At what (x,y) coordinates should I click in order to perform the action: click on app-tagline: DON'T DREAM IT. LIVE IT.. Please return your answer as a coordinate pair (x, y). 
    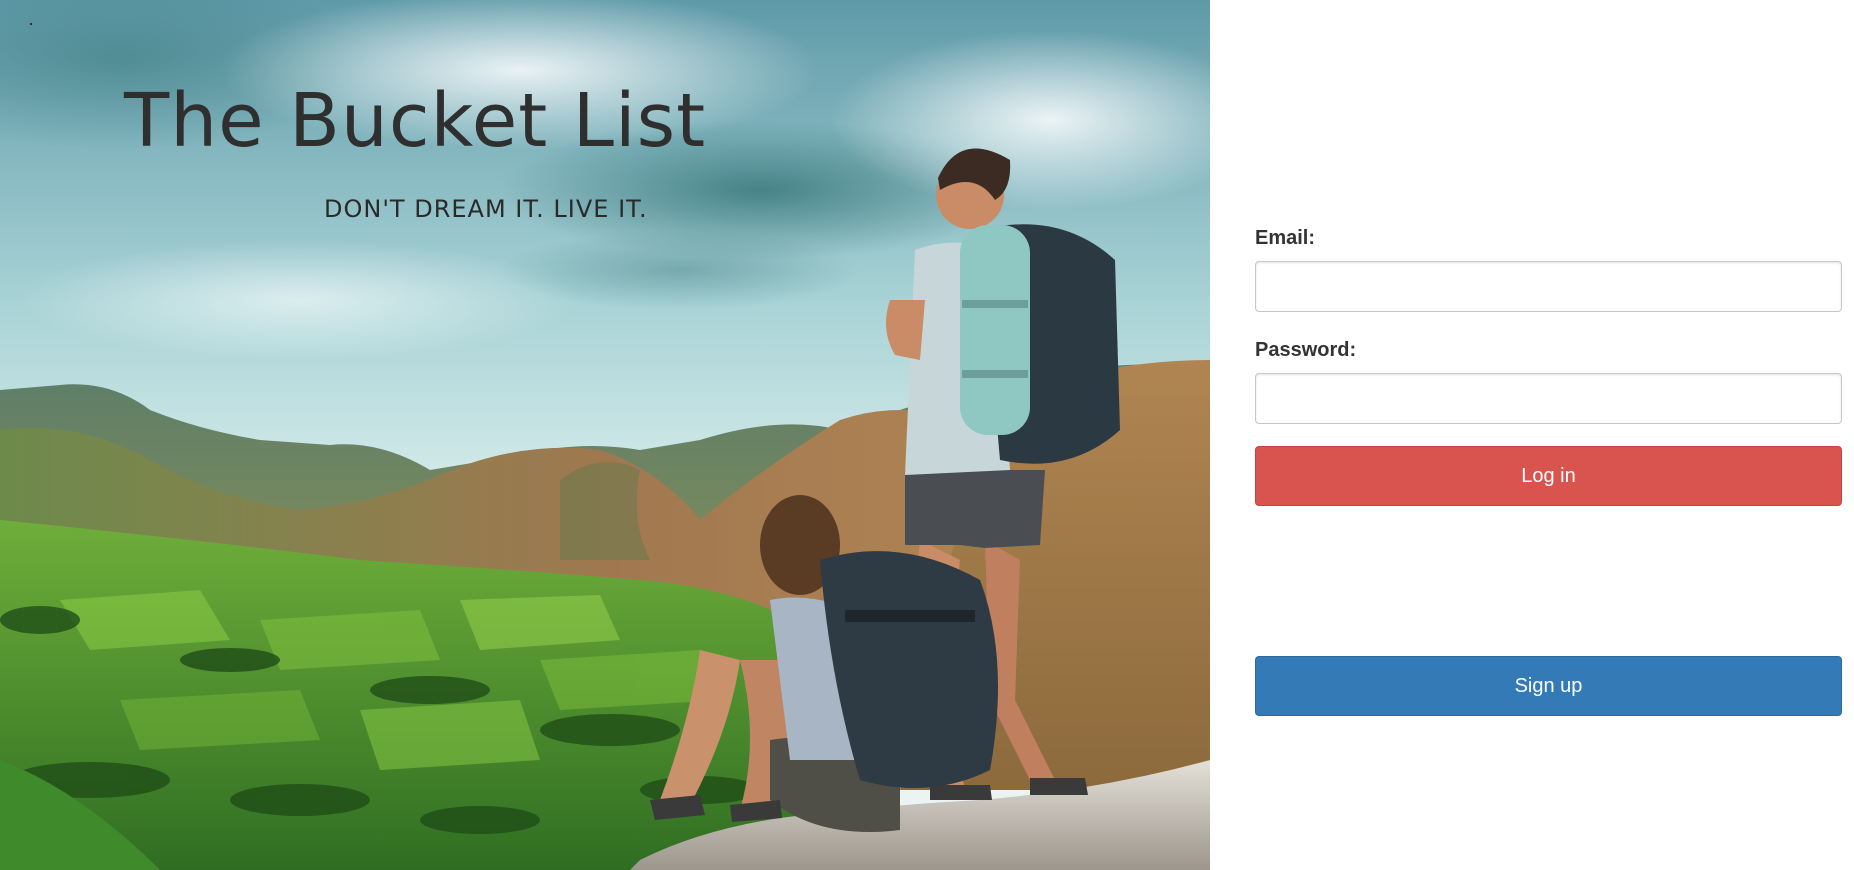
    Looking at the image, I should click on (486, 209).